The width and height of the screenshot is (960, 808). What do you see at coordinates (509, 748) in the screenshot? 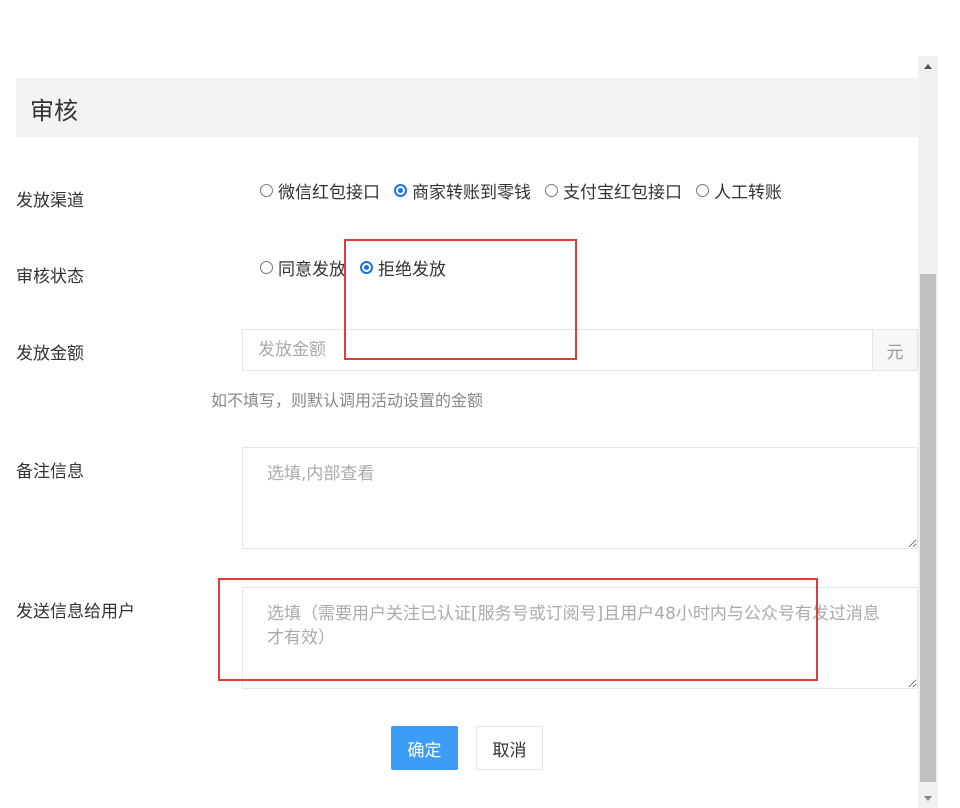
I see `cancel-button: 取消` at bounding box center [509, 748].